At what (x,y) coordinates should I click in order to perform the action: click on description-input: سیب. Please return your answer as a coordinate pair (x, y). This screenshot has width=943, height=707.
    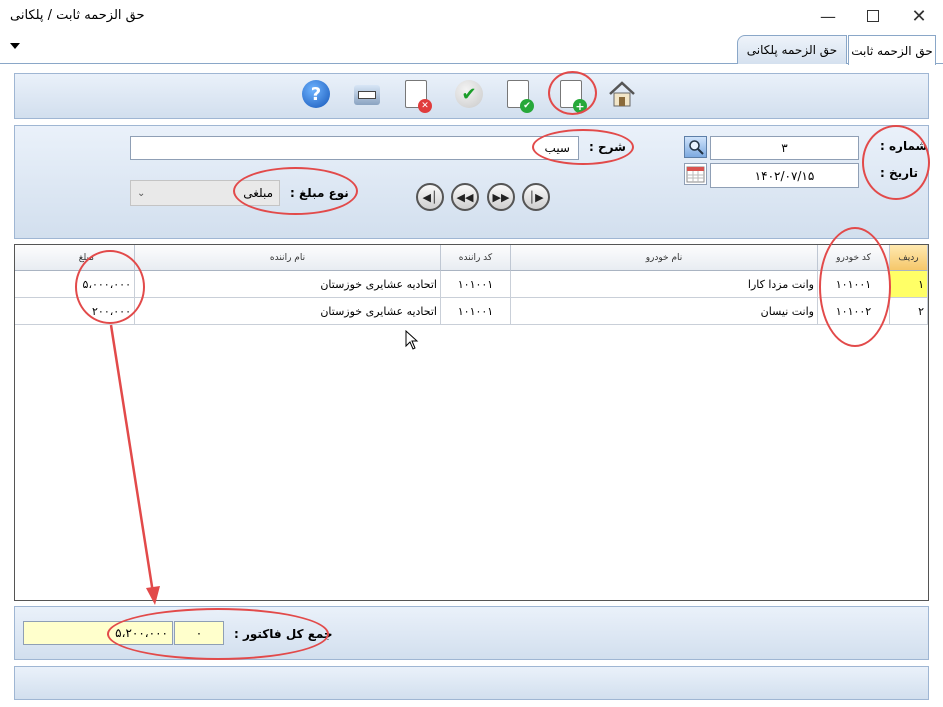
    Looking at the image, I should click on (354, 148).